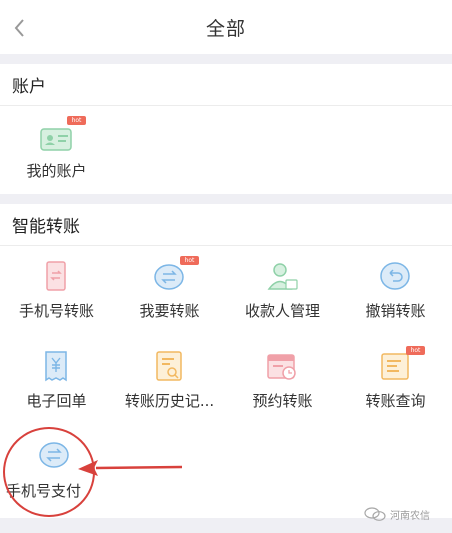  I want to click on payee-person-icon, so click(282, 276).